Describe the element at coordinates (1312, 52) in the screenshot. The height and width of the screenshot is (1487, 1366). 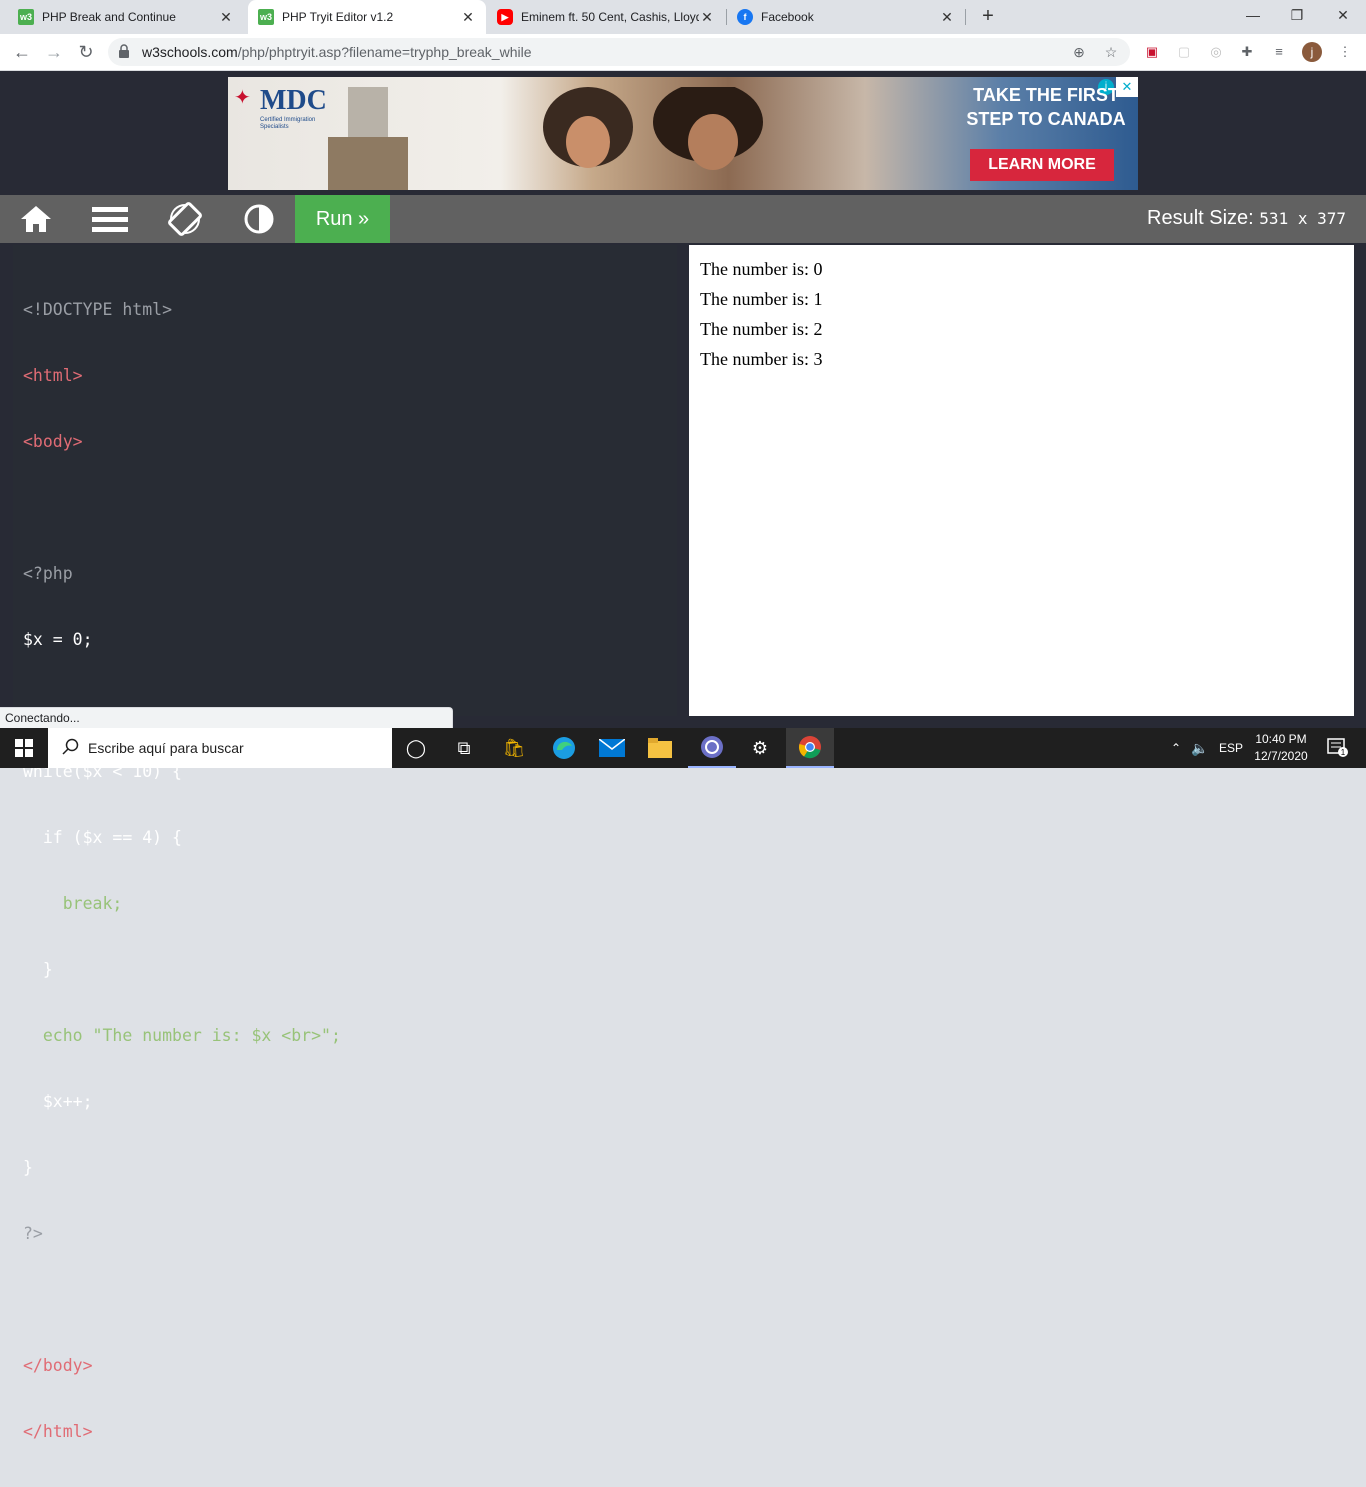
I see `profile-avatar: j` at that location.